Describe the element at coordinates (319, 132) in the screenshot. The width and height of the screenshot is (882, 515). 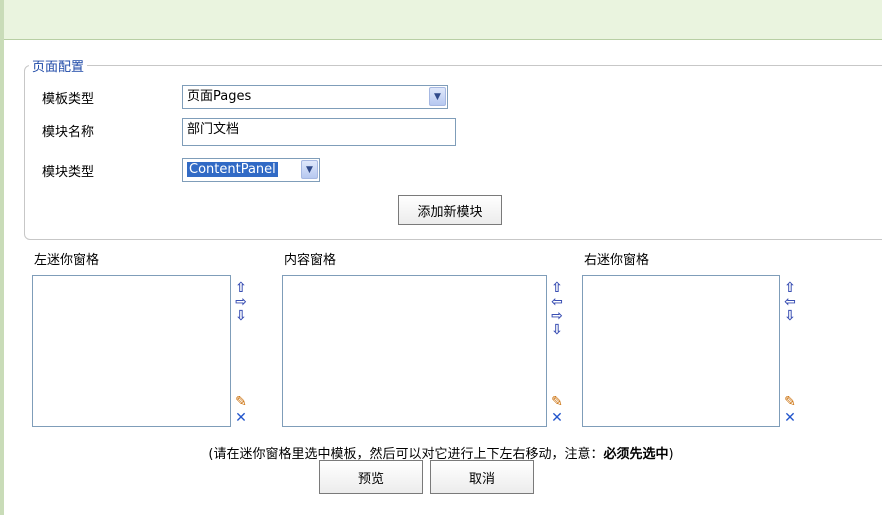
I see `module-name-input: 部门文档` at that location.